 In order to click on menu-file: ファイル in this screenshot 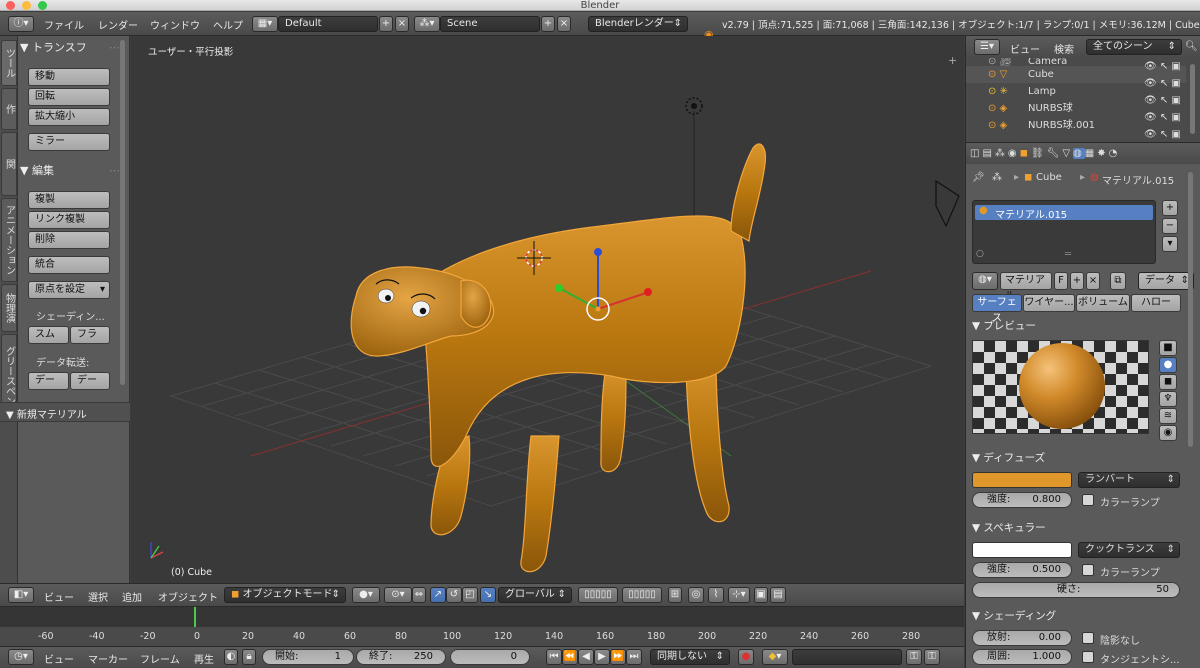, I will do `click(64, 24)`.